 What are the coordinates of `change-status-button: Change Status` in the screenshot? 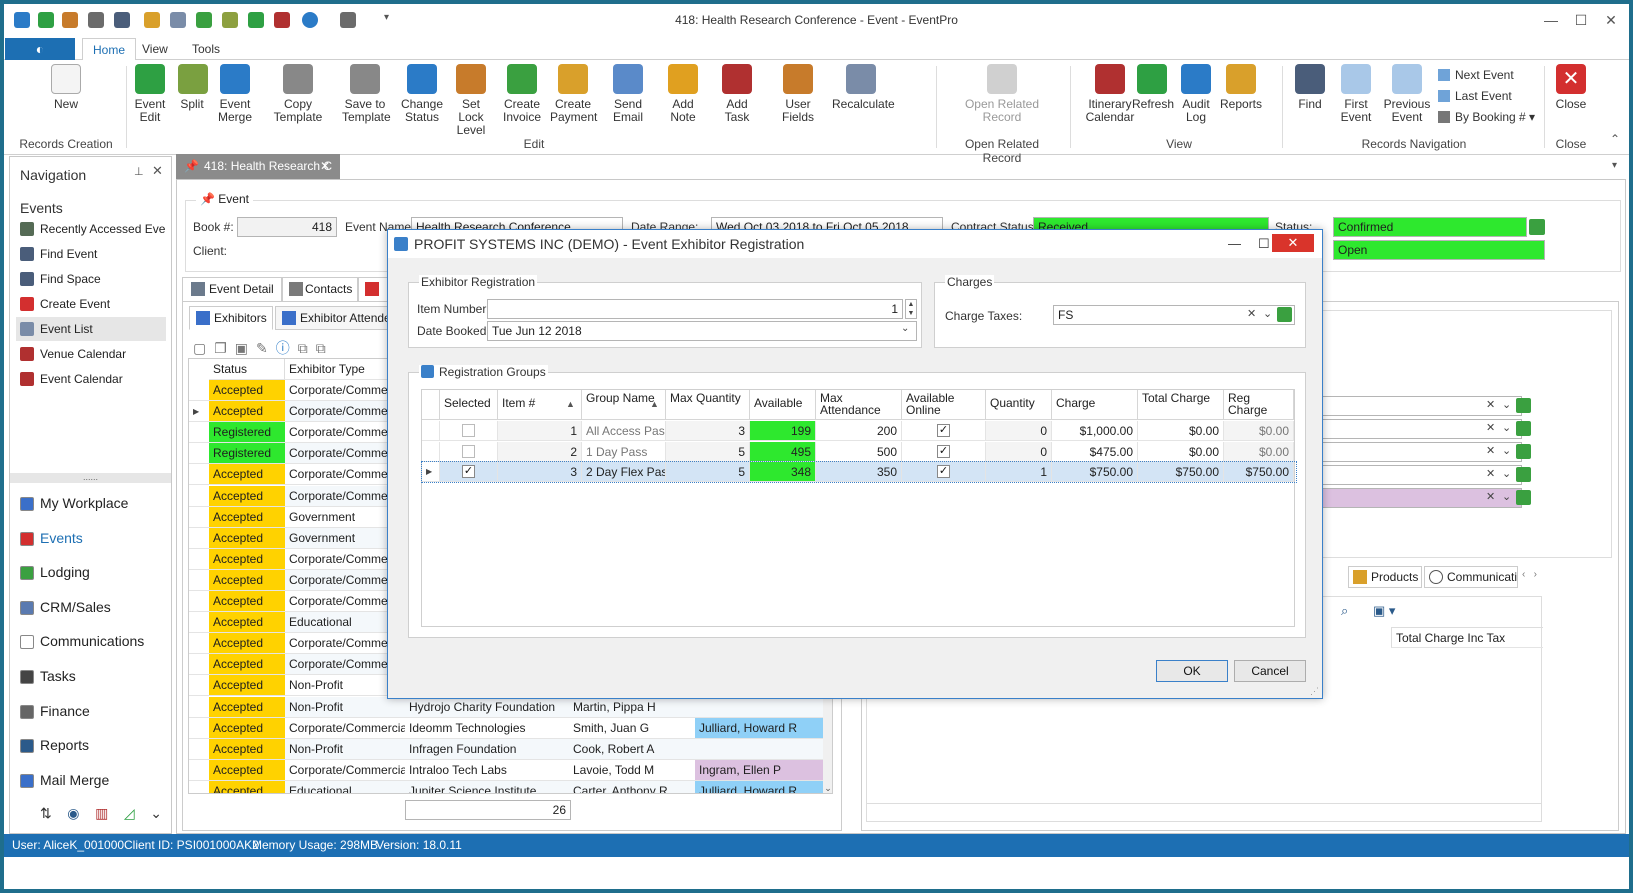 It's located at (422, 94).